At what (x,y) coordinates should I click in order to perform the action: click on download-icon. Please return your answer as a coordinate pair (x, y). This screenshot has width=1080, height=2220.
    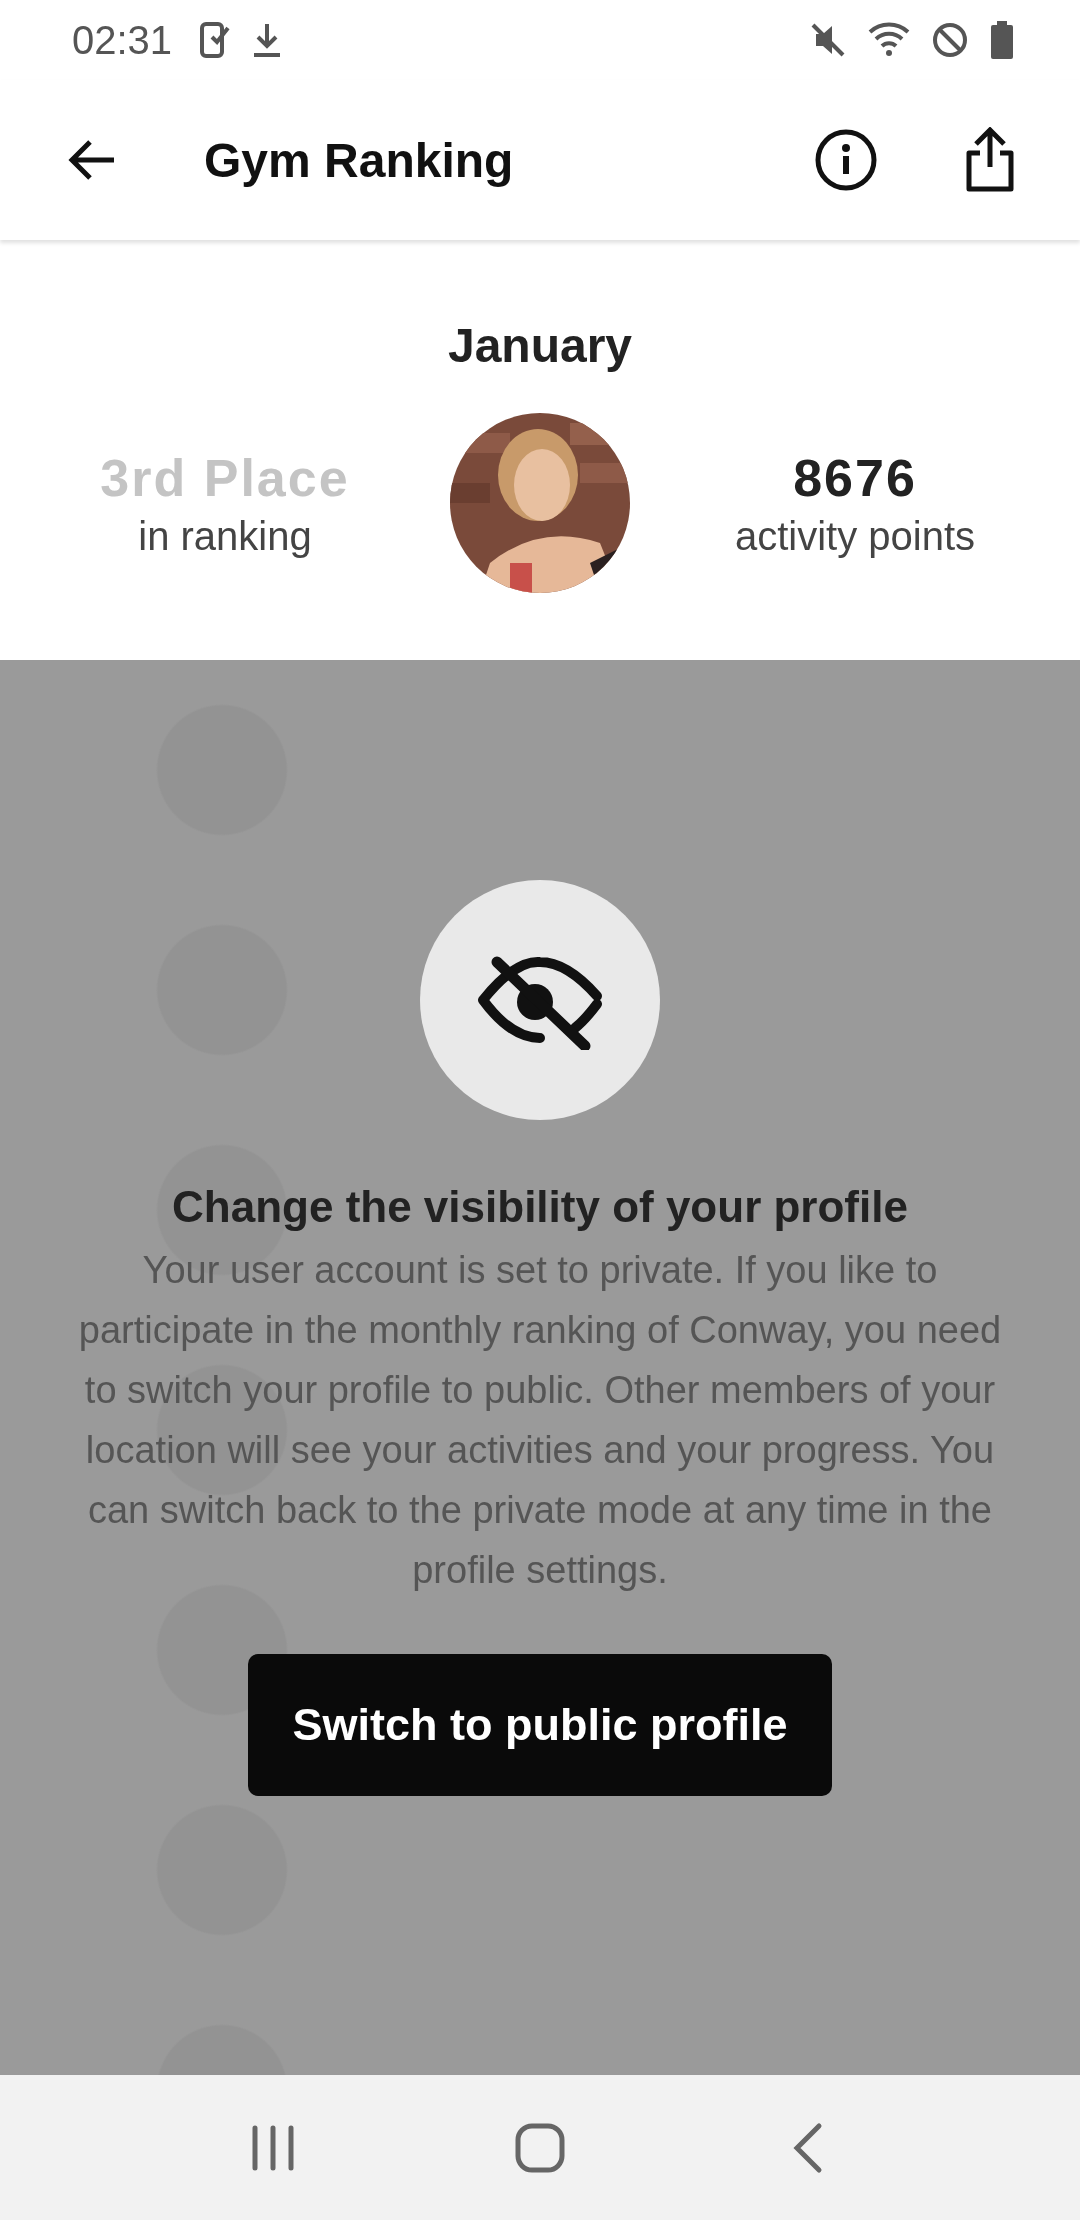
    Looking at the image, I should click on (267, 40).